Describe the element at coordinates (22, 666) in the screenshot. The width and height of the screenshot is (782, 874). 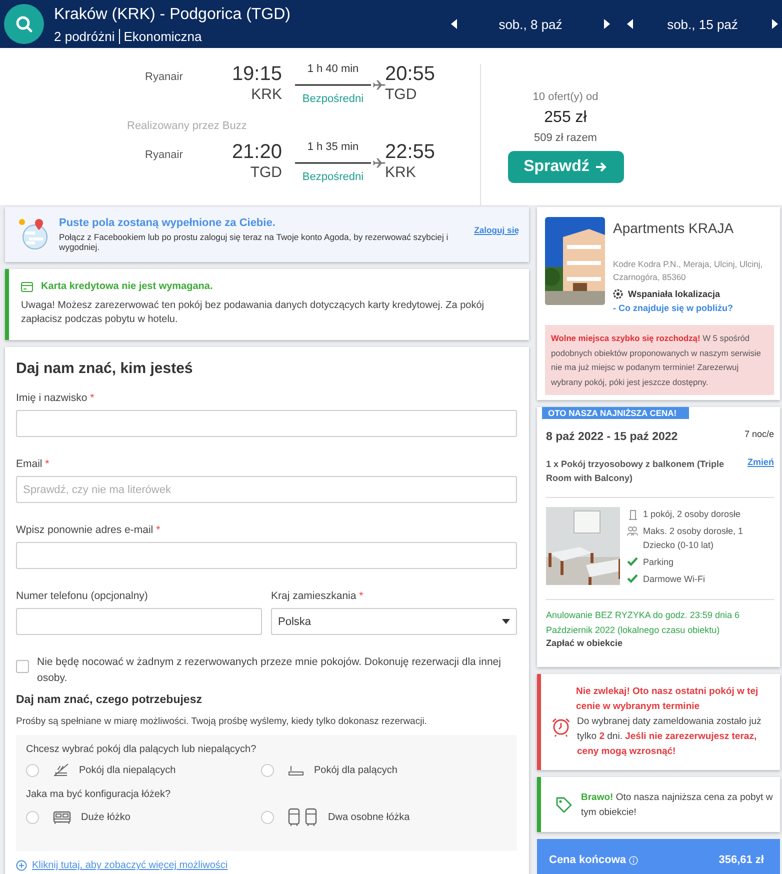
I see `checkbox` at that location.